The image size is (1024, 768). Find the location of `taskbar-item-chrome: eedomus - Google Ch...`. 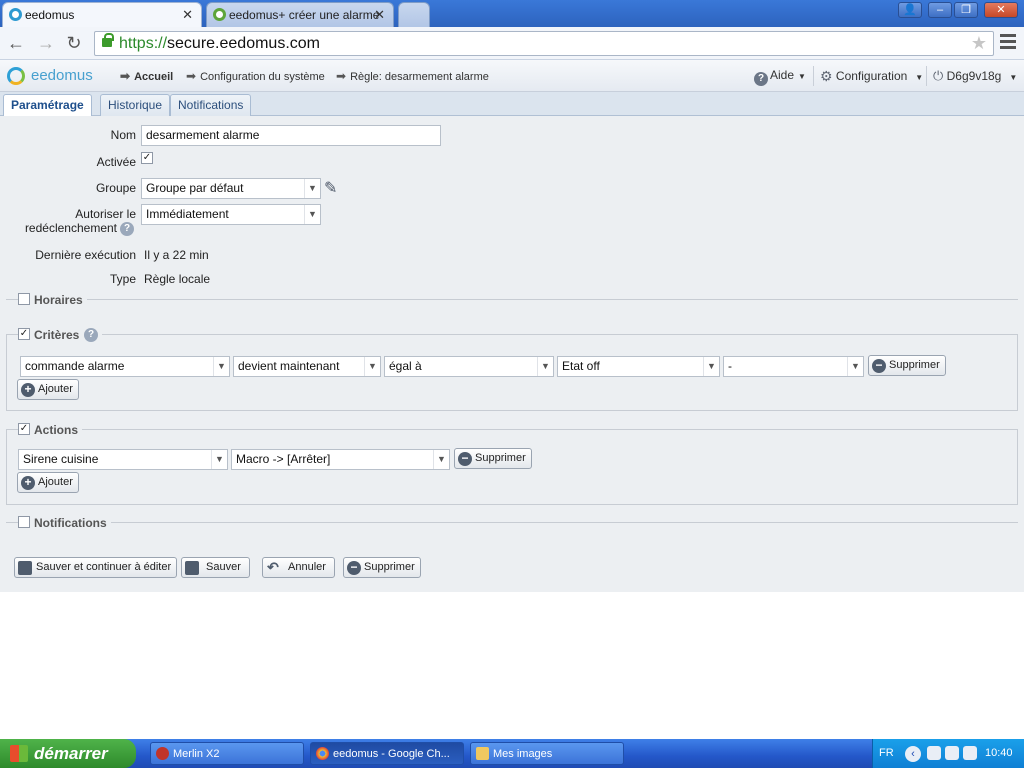

taskbar-item-chrome: eedomus - Google Ch... is located at coordinates (387, 753).